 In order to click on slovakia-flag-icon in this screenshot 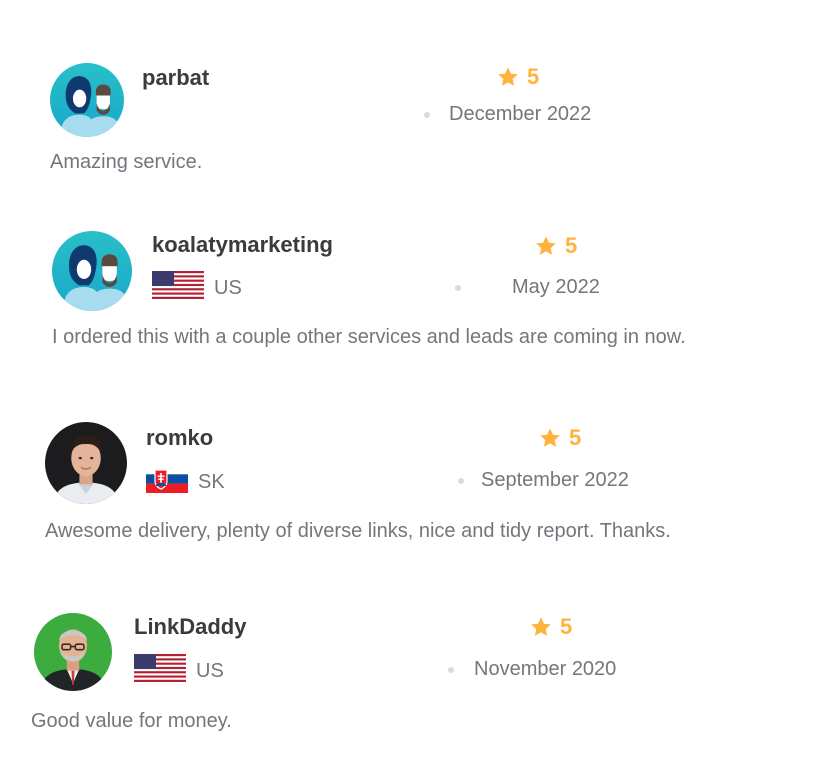, I will do `click(167, 482)`.